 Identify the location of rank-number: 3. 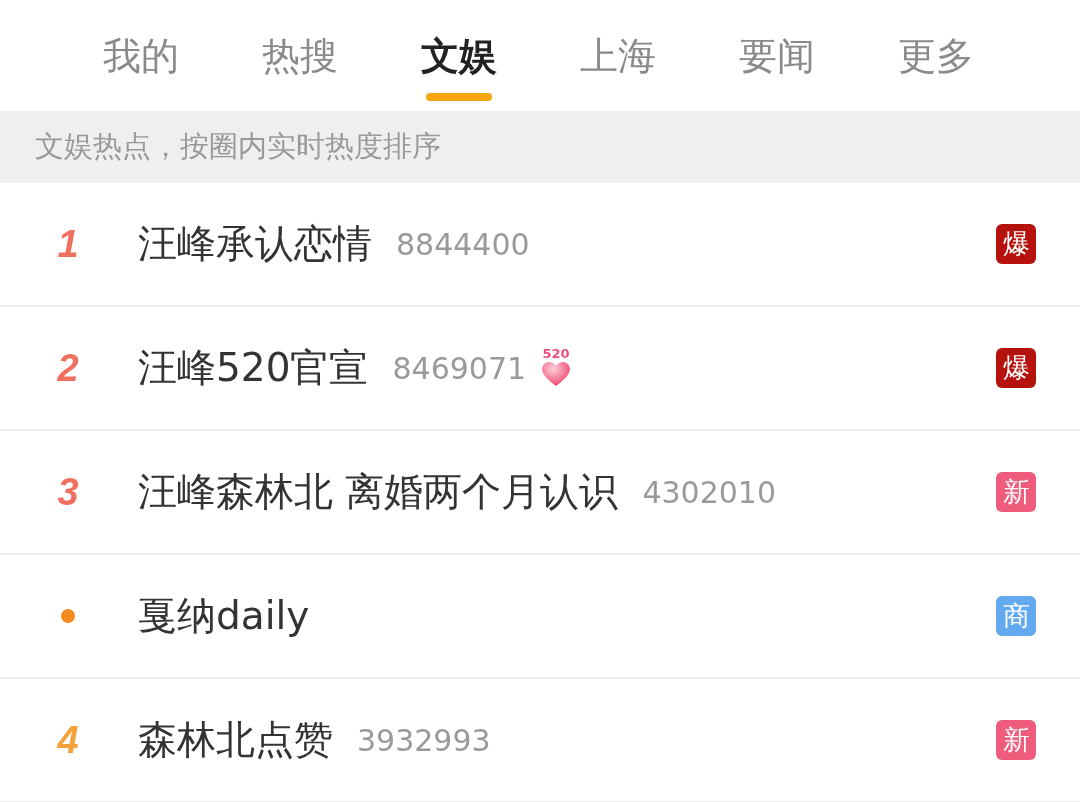
(68, 492).